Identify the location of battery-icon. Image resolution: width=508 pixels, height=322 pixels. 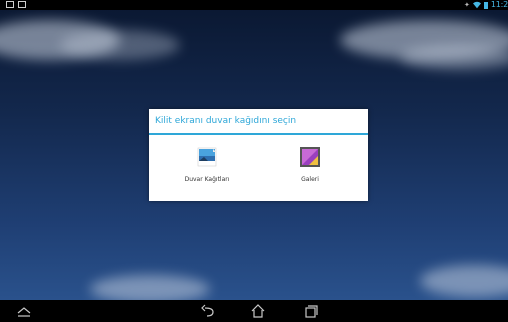
(485, 5).